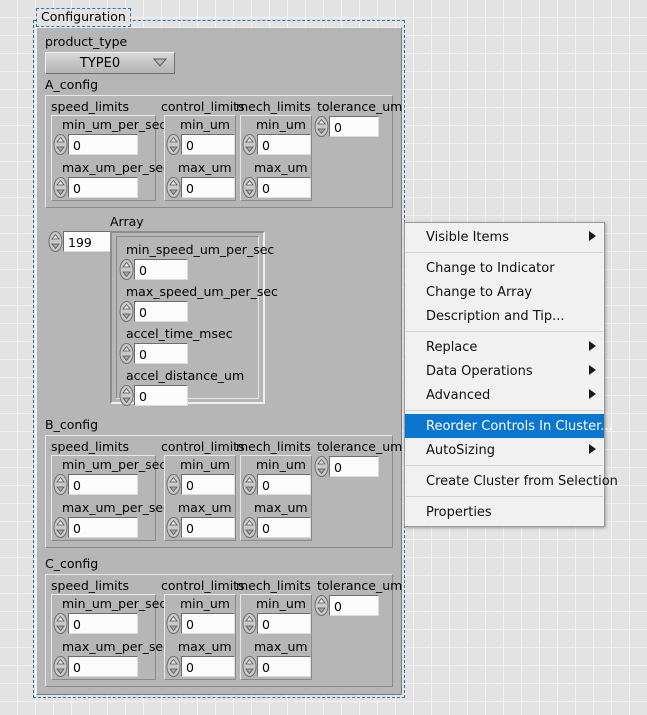 Image resolution: width=647 pixels, height=715 pixels. I want to click on menu-item-create-cluster-from-selection: Create Cluster from Selection, so click(511, 481).